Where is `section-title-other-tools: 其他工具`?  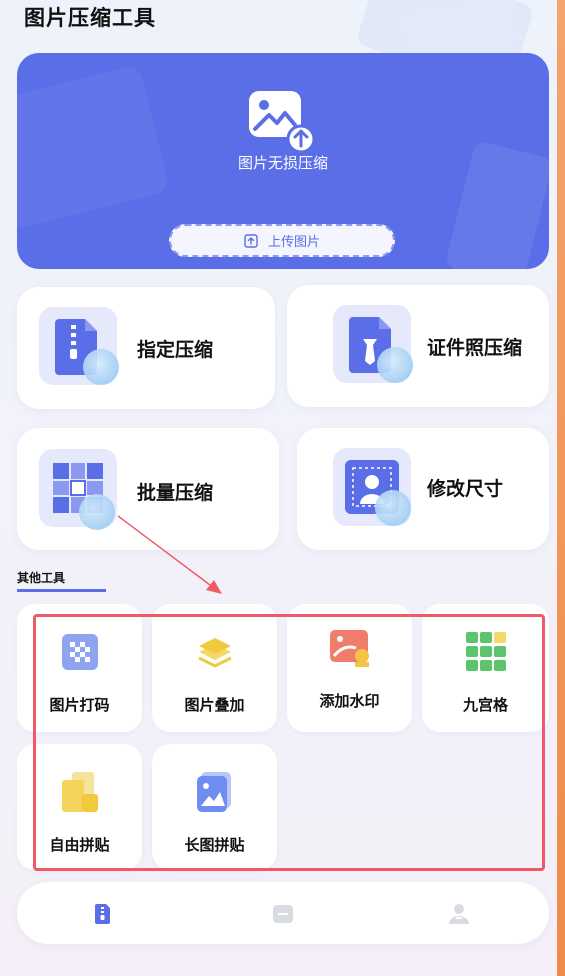
section-title-other-tools: 其他工具 is located at coordinates (41, 578).